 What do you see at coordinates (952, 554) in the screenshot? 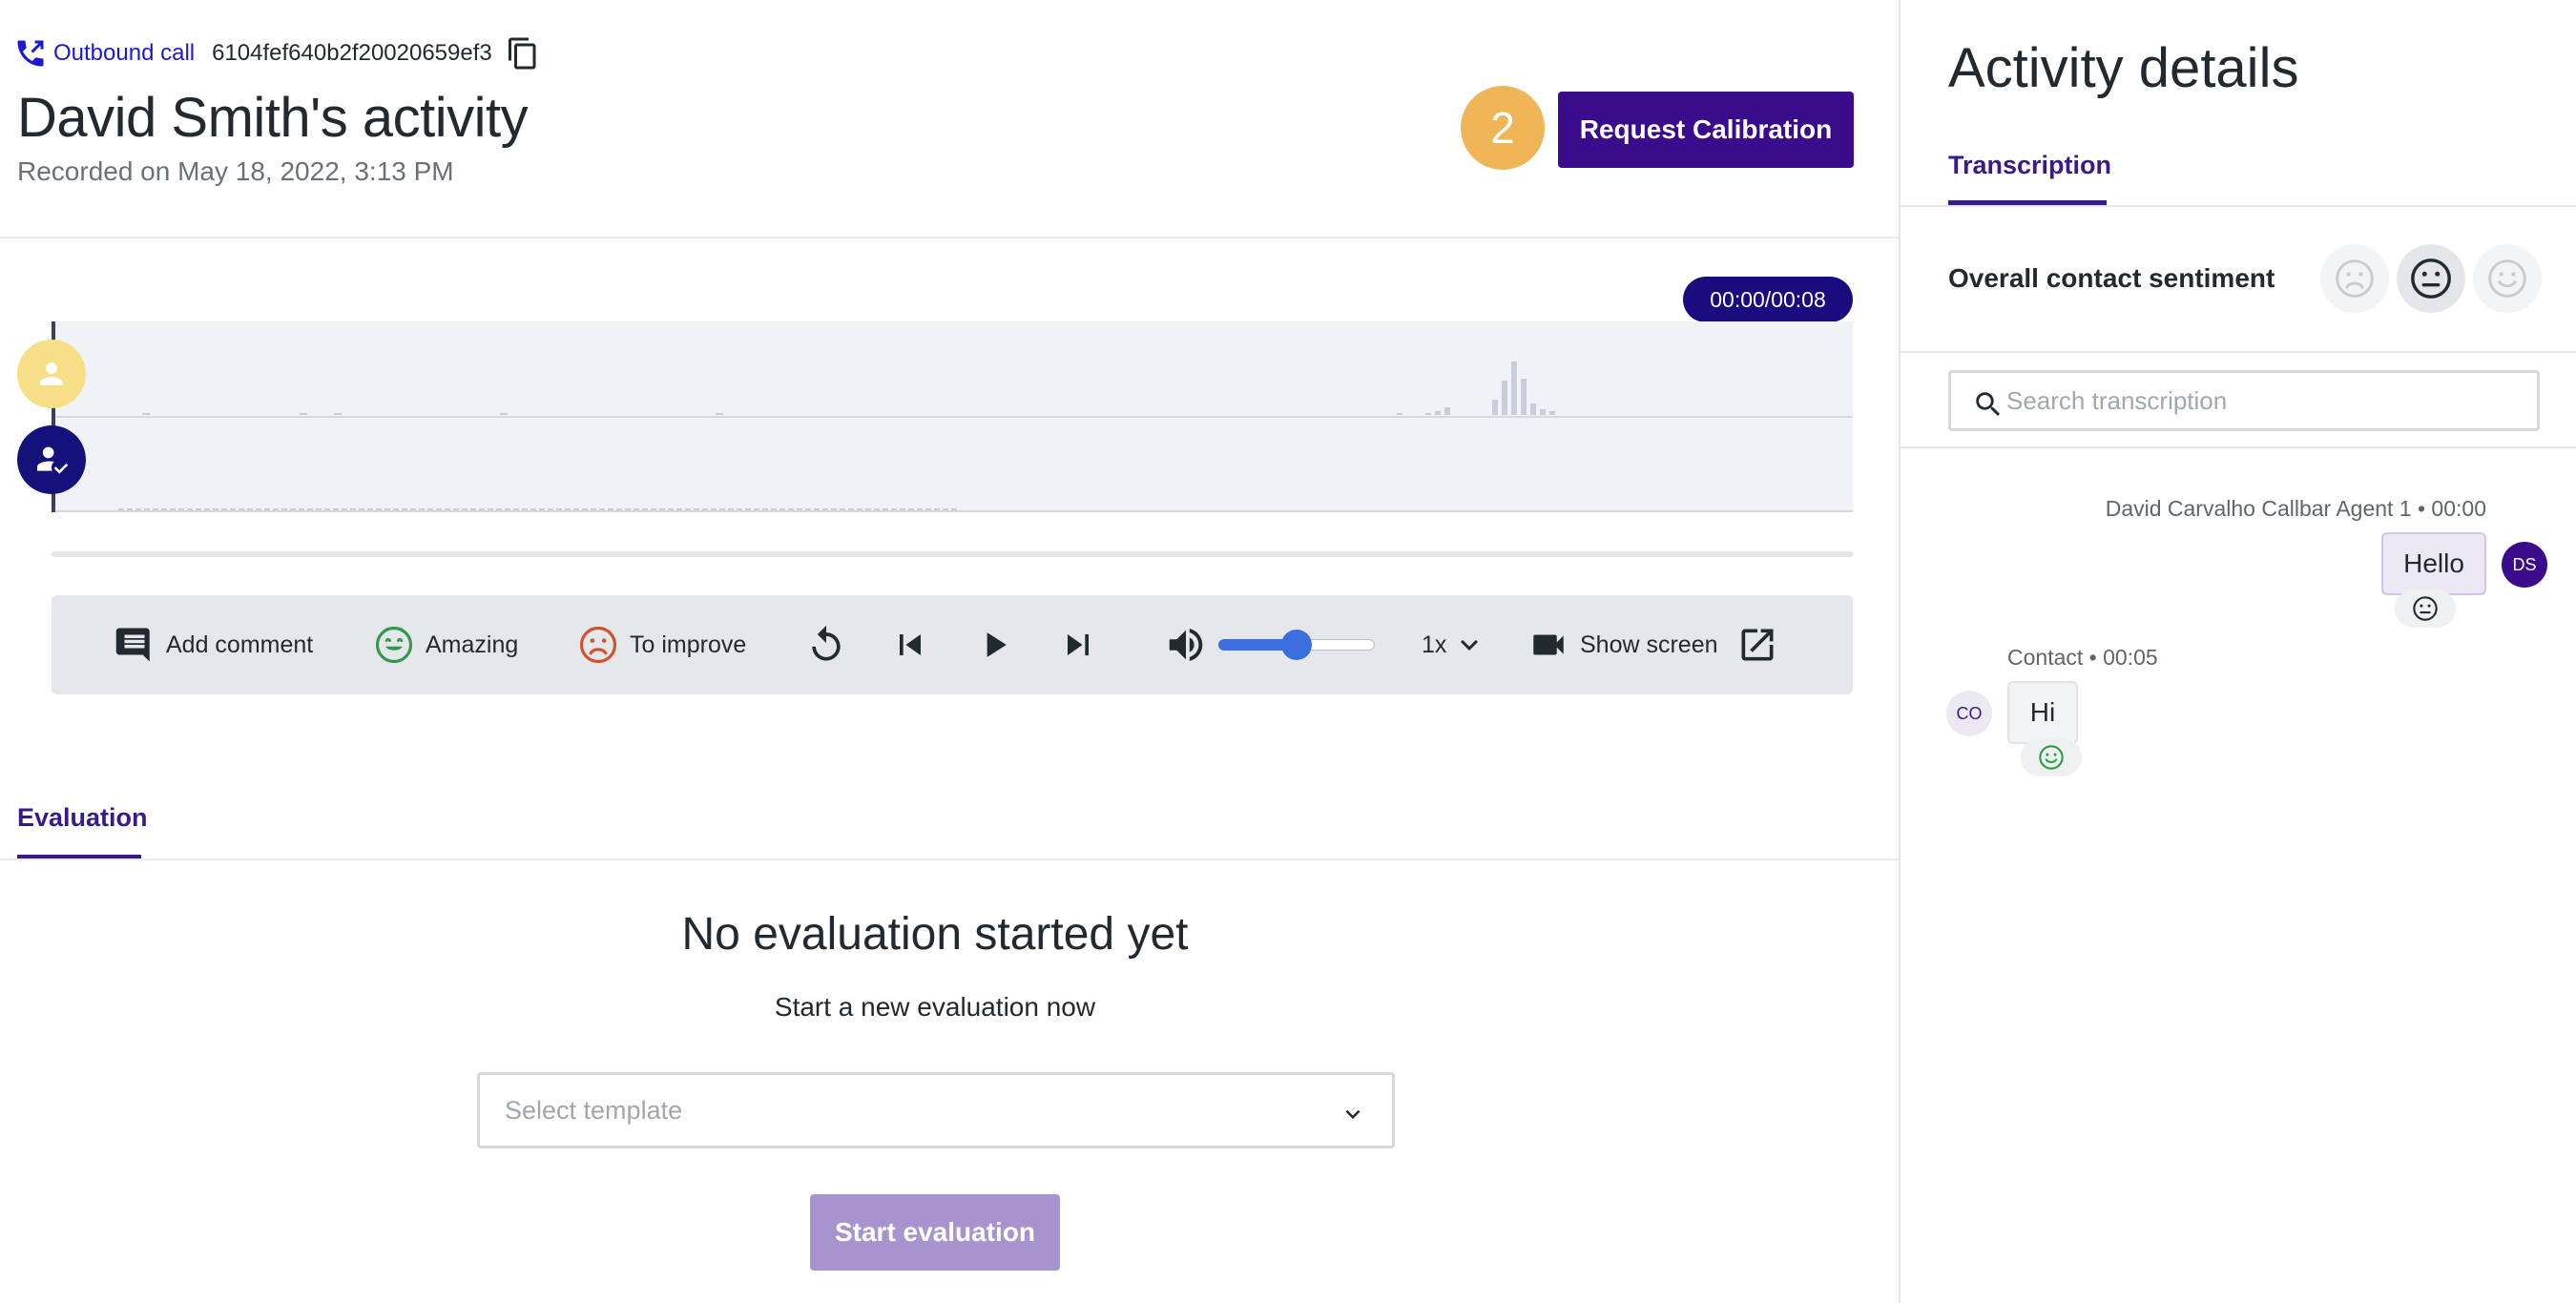
I see `playback-progress` at bounding box center [952, 554].